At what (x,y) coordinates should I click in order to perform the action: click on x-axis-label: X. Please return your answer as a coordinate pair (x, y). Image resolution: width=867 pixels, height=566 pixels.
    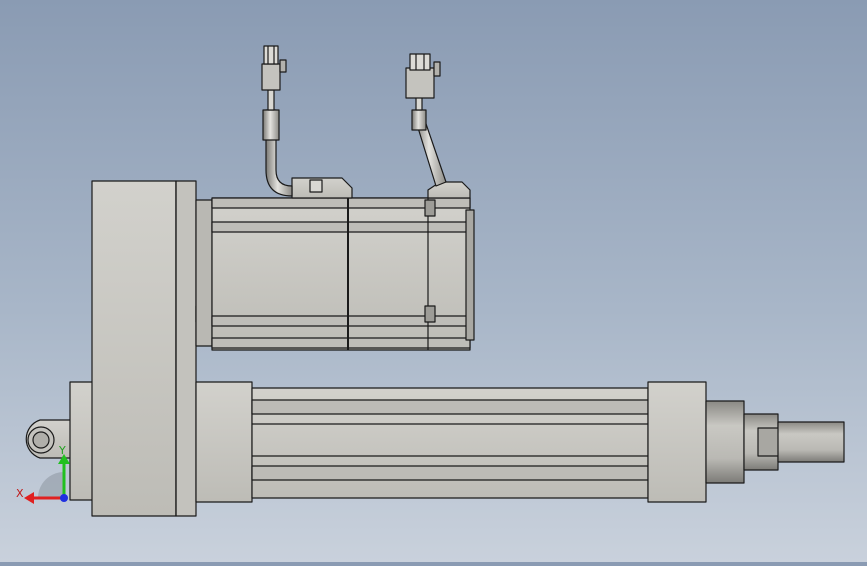
    Looking at the image, I should click on (20, 493).